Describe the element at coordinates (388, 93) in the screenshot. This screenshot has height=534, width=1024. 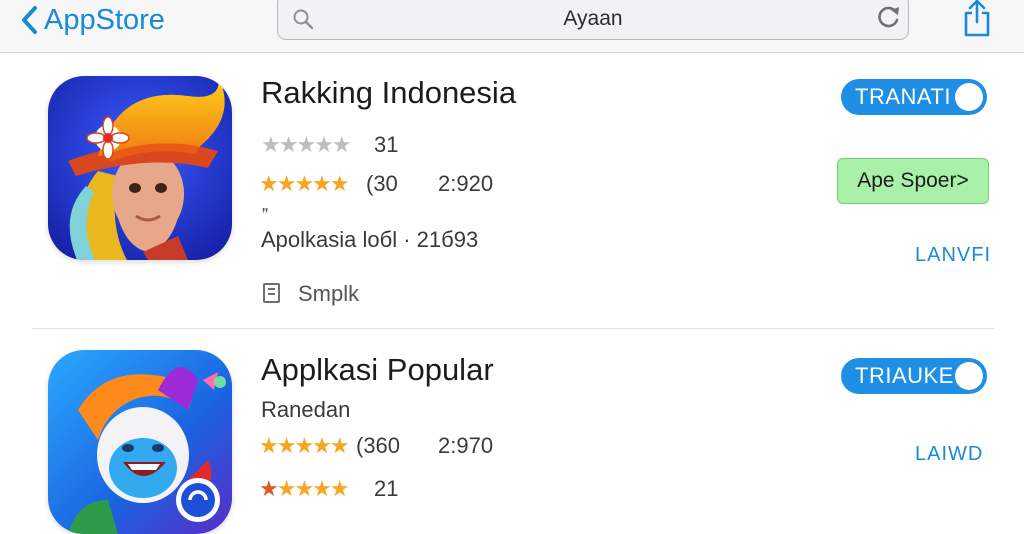
I see `app-title: Rakking Indonesia` at that location.